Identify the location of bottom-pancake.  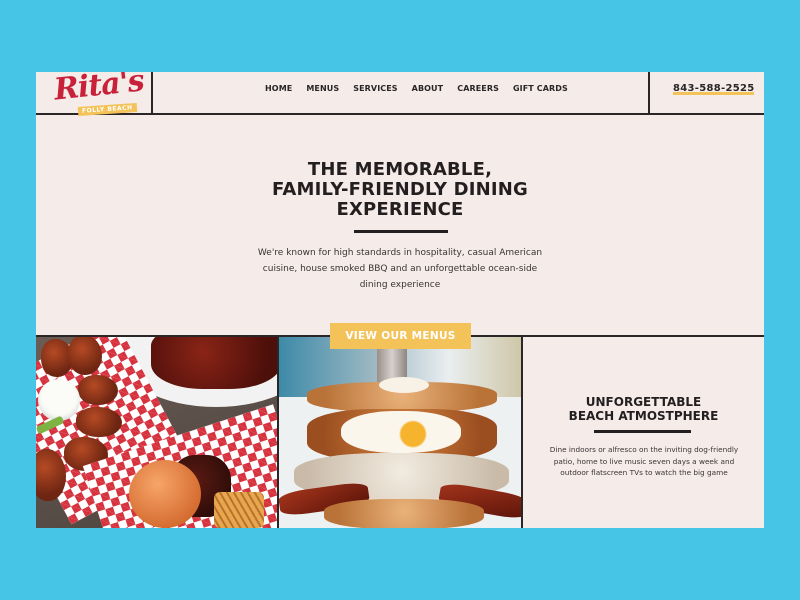
(404, 513).